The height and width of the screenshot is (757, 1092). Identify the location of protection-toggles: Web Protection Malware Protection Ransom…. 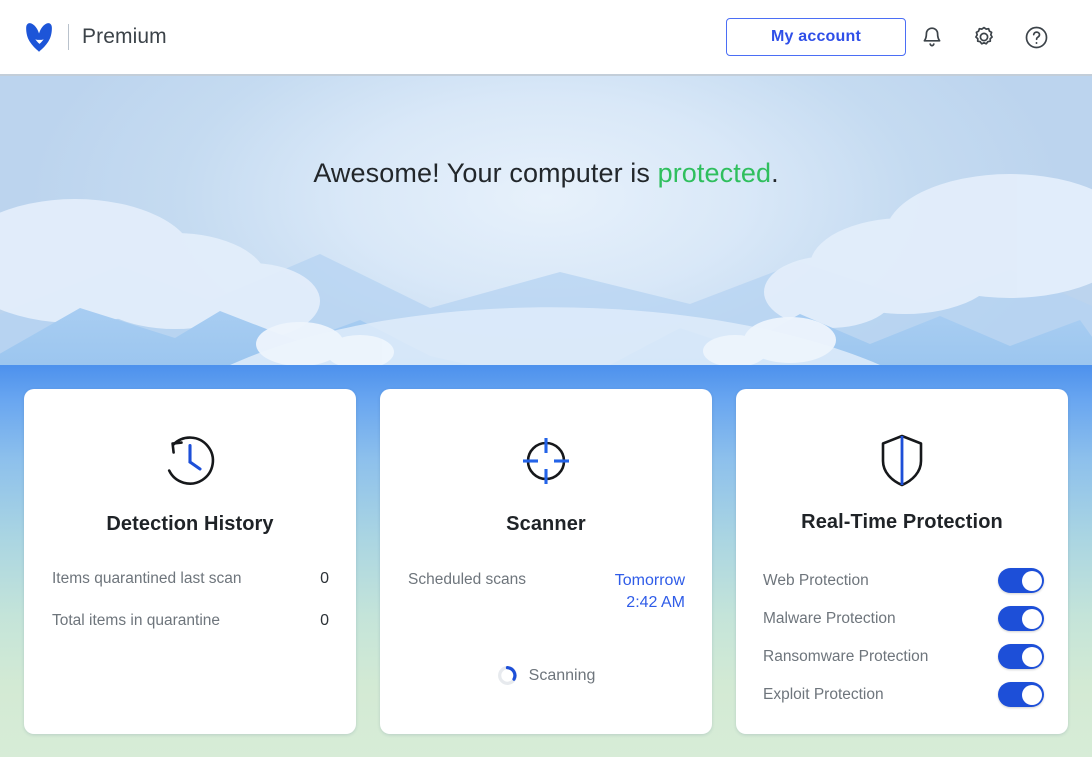
(902, 644).